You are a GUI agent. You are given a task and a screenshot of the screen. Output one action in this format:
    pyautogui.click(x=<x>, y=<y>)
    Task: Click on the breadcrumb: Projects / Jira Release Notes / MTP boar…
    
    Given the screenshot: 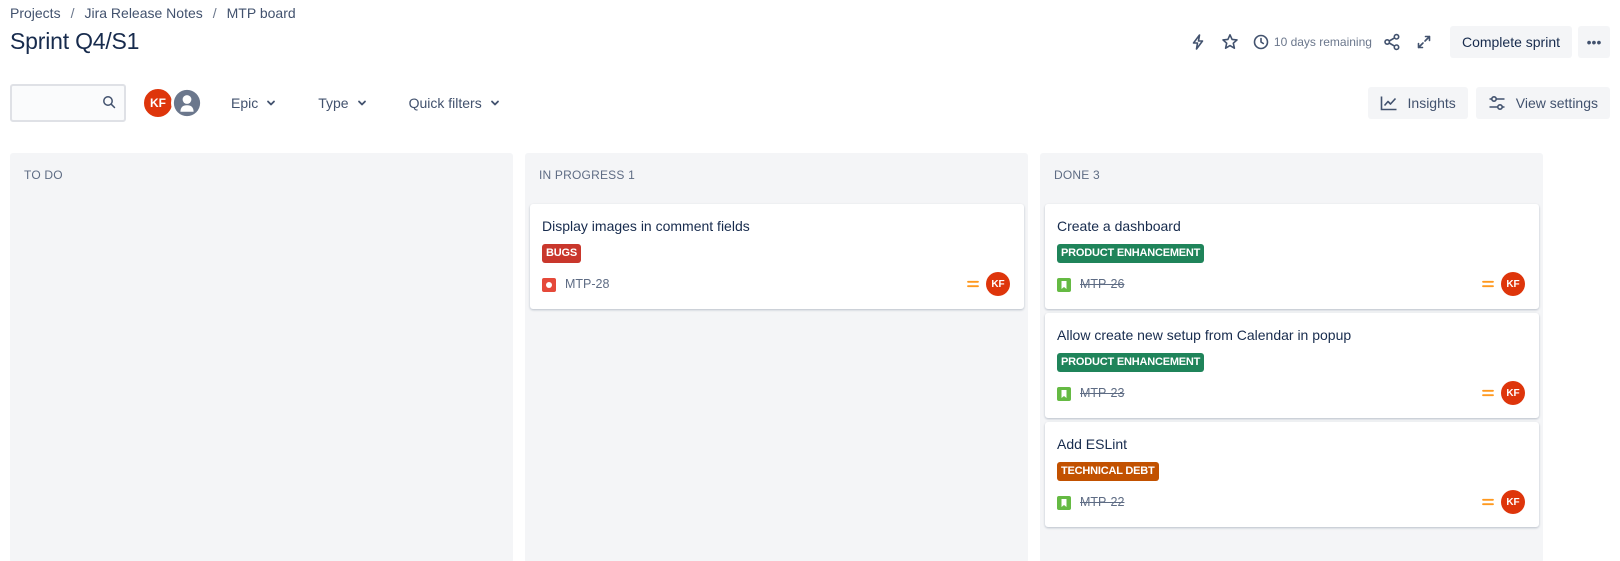 What is the action you would take?
    pyautogui.click(x=153, y=13)
    